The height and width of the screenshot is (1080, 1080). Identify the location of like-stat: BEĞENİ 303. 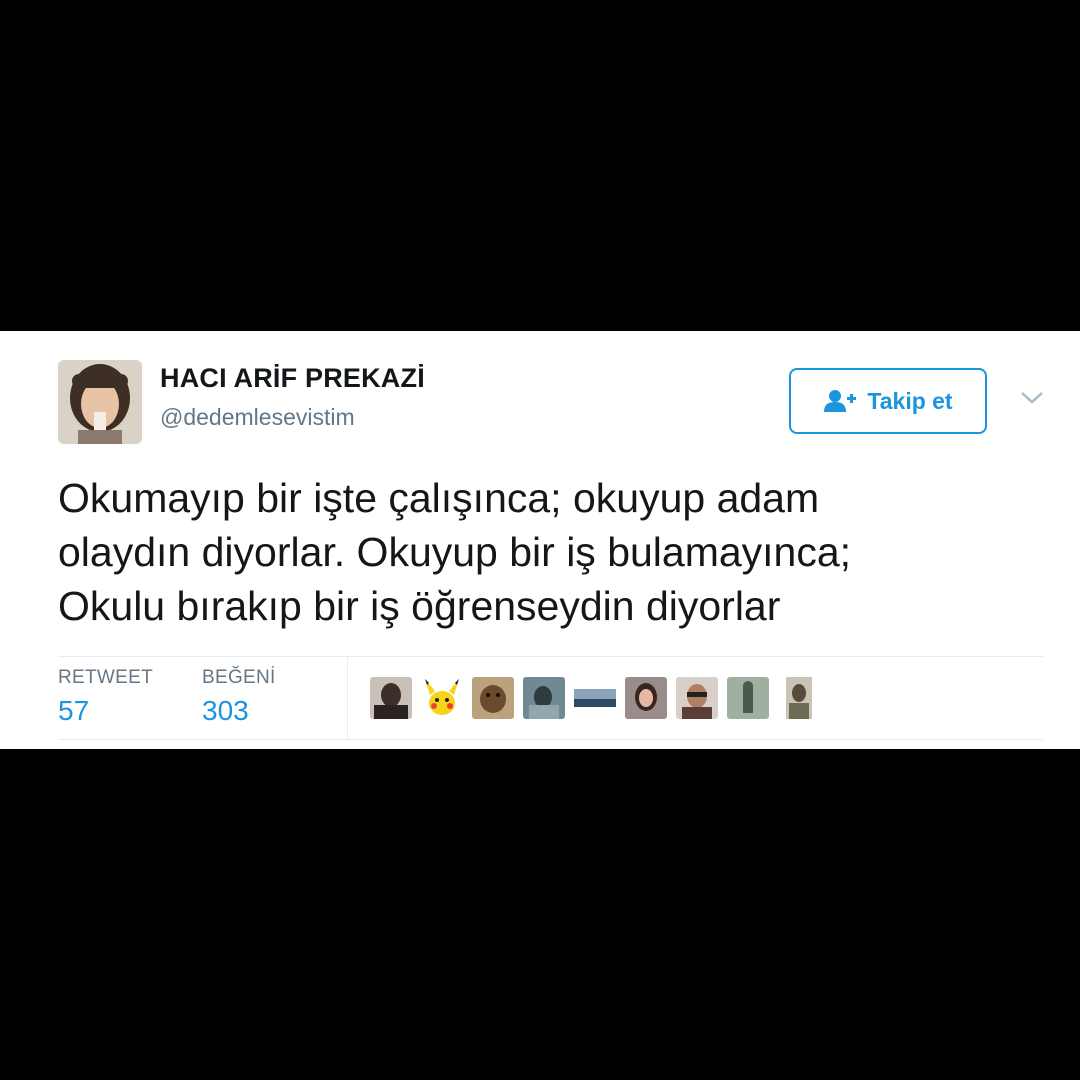
(239, 697).